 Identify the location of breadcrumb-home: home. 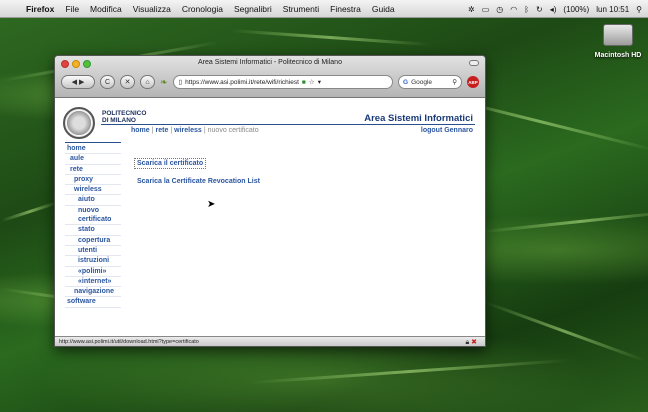
(140, 130).